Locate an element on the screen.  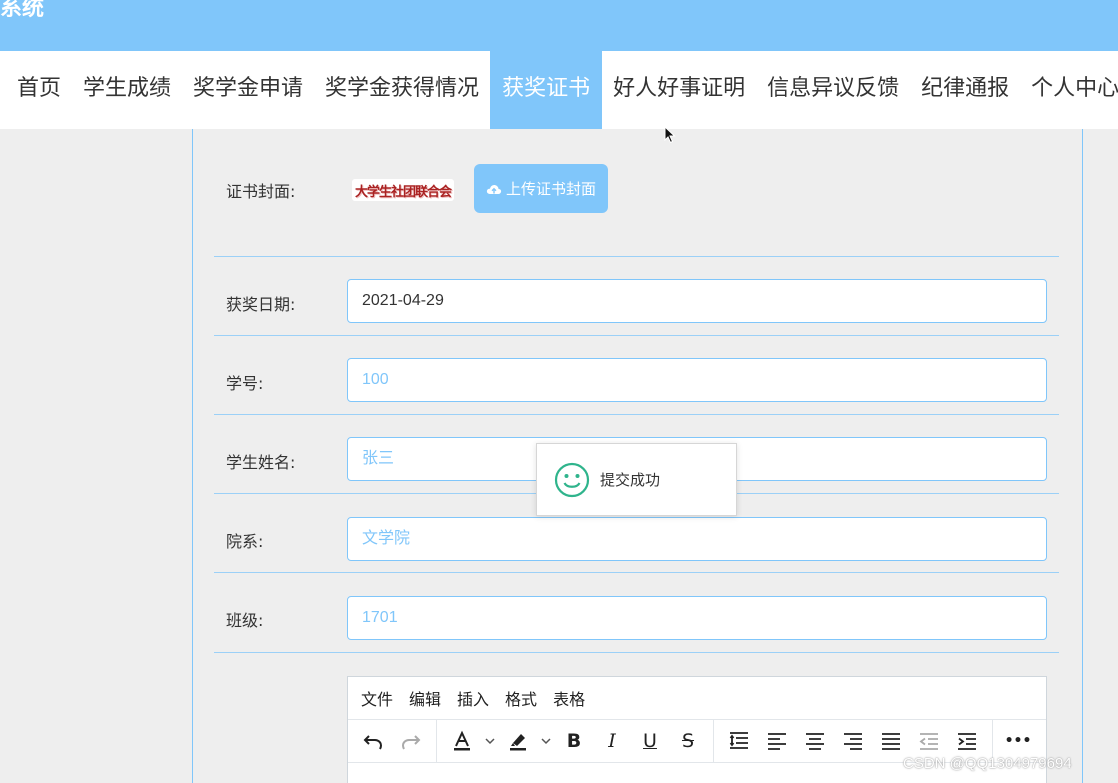
text-color-icon is located at coordinates (462, 741).